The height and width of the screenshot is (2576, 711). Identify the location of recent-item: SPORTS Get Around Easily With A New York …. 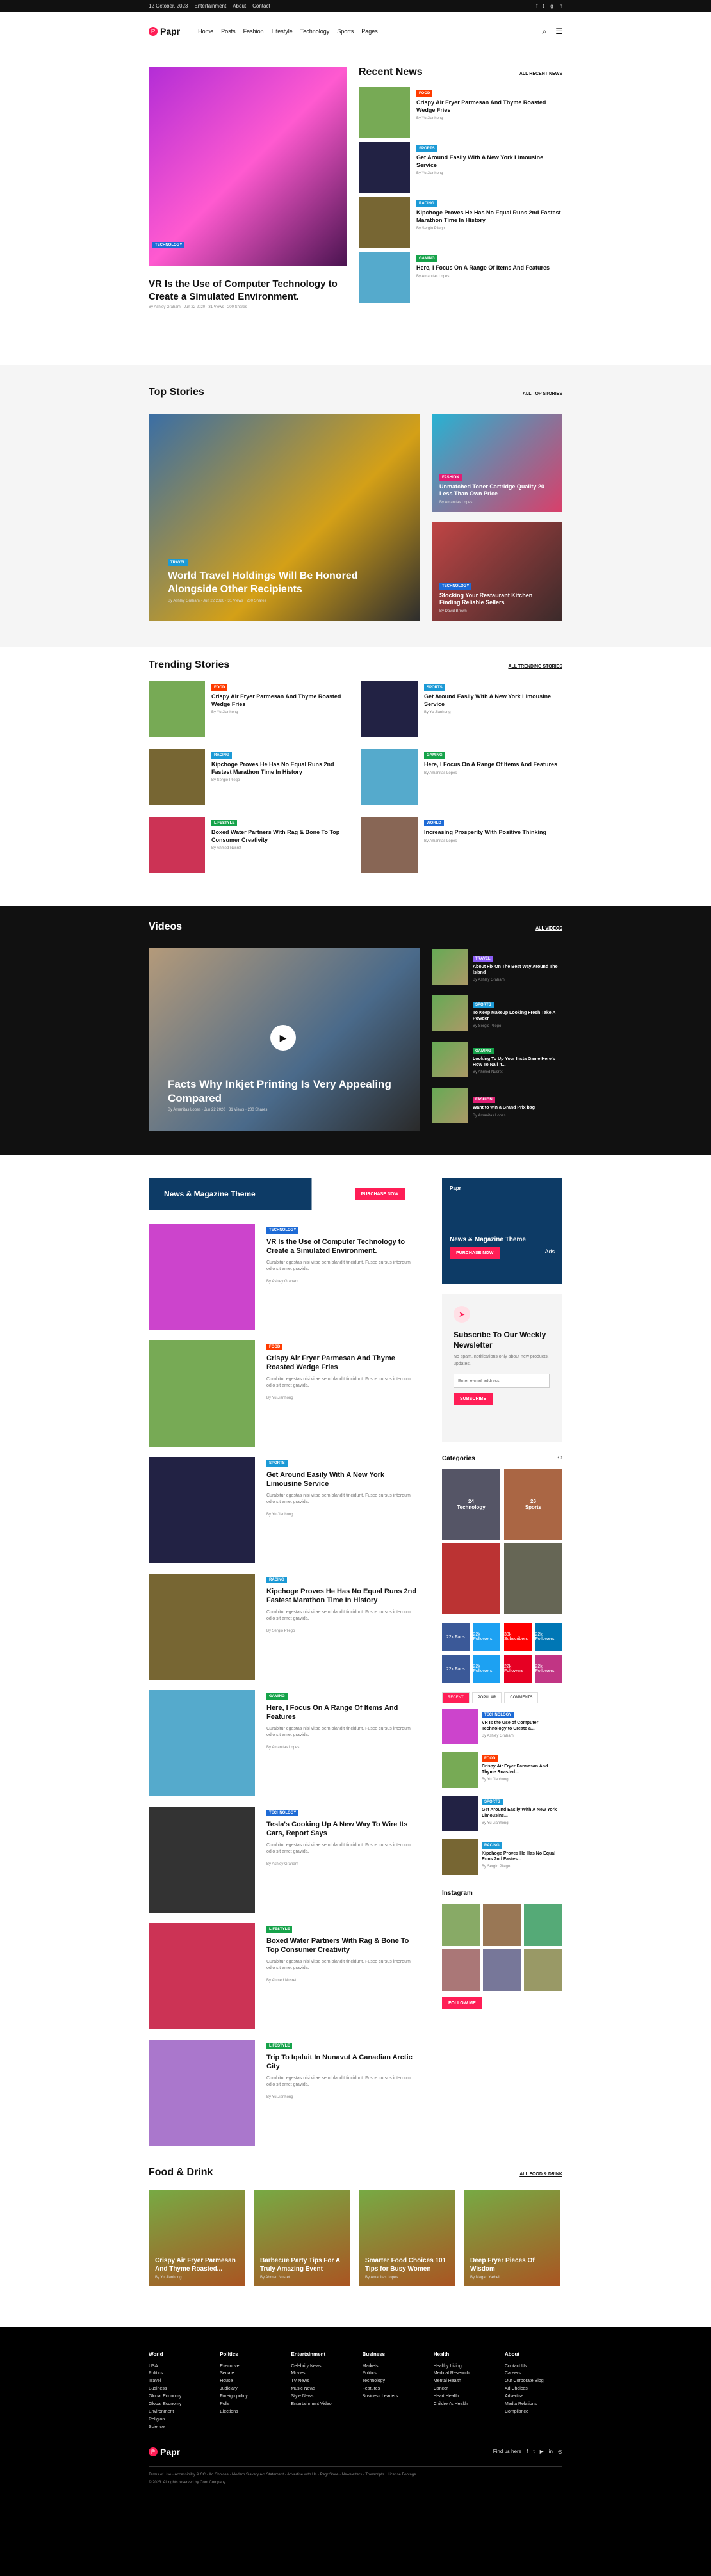
(460, 167).